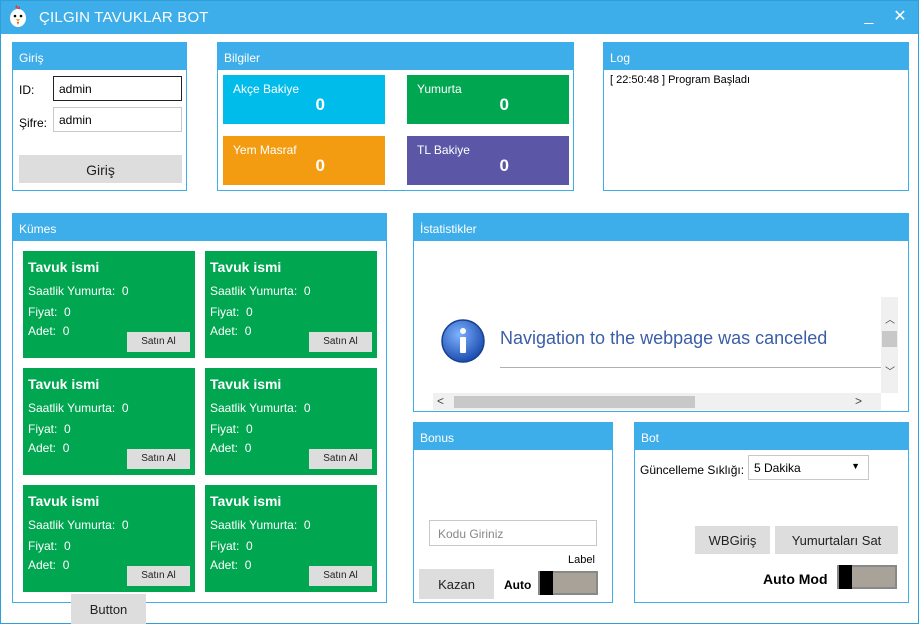 Image resolution: width=919 pixels, height=624 pixels. What do you see at coordinates (692, 470) in the screenshot?
I see `update-interval-label: Güncelleme Sıklığı:` at bounding box center [692, 470].